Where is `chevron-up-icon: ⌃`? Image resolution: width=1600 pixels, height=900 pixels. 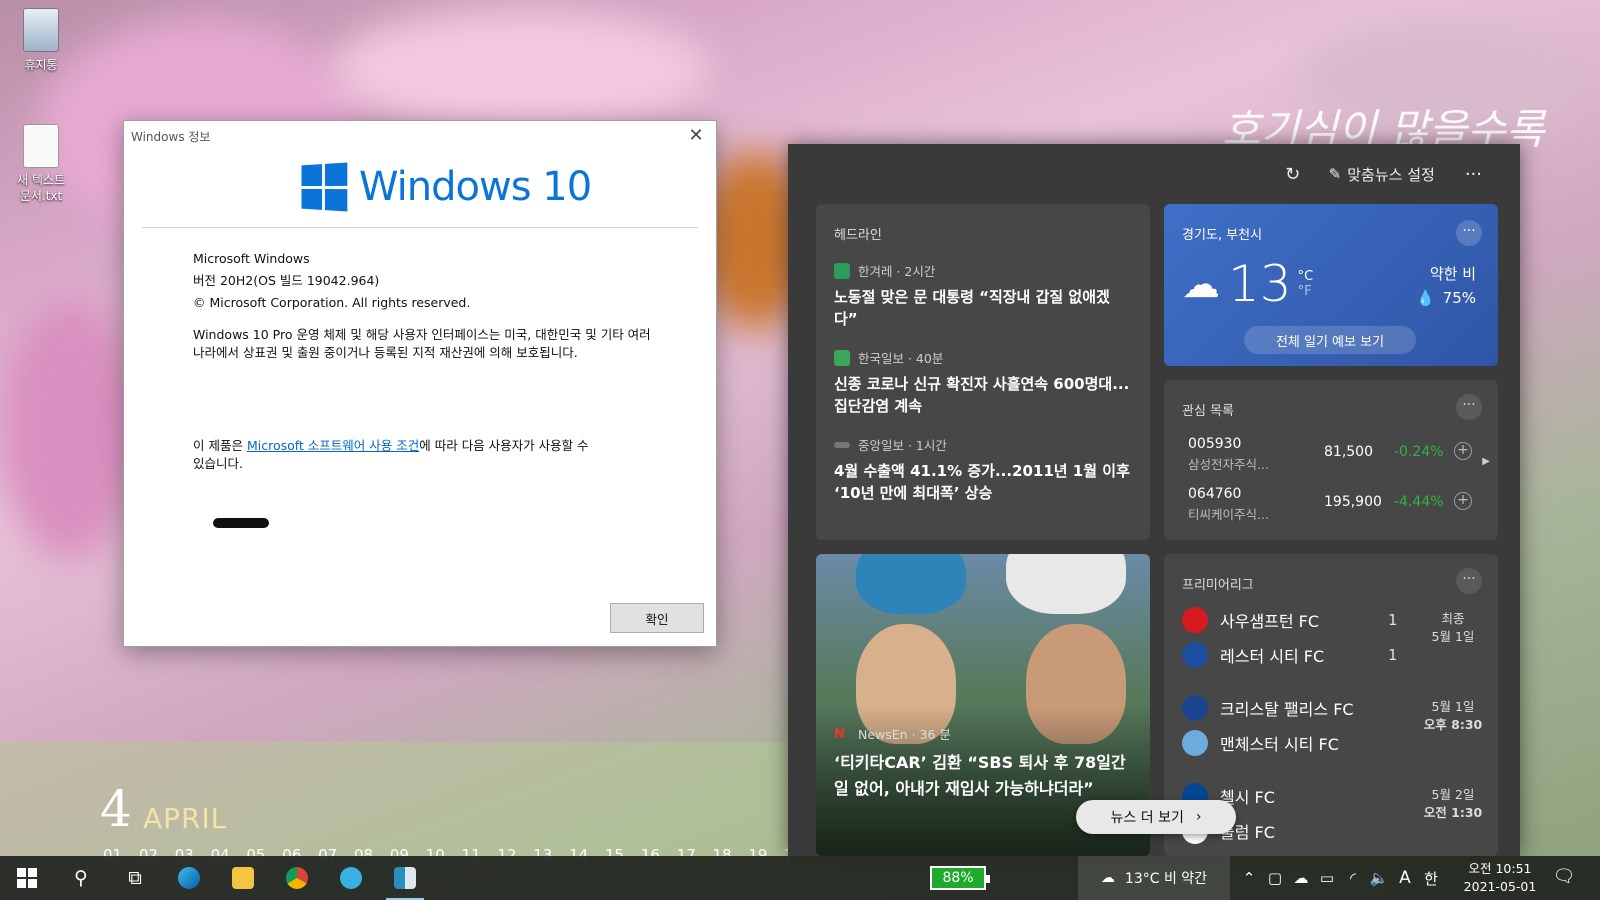 chevron-up-icon: ⌃ is located at coordinates (1249, 878).